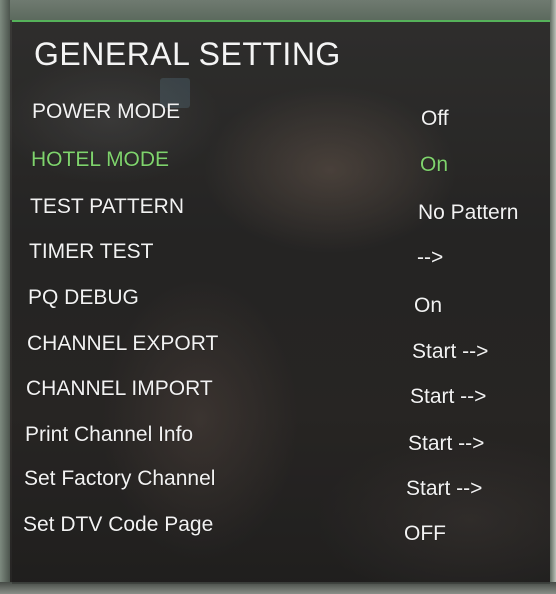 The height and width of the screenshot is (594, 556). I want to click on menu-item-value: OFF, so click(425, 533).